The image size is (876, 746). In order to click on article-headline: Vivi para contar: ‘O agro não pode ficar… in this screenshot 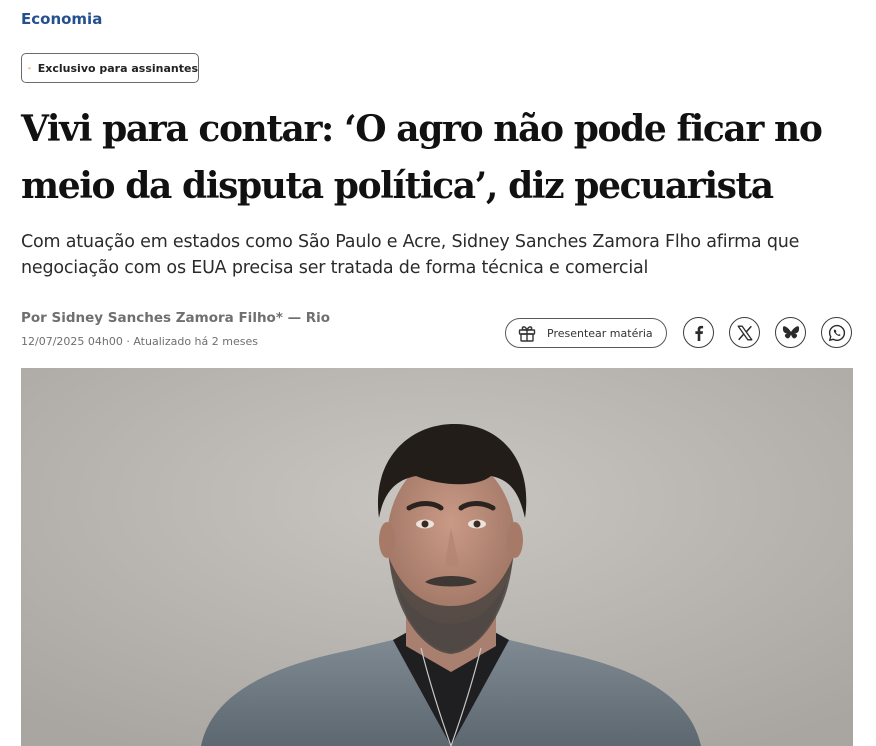, I will do `click(441, 158)`.